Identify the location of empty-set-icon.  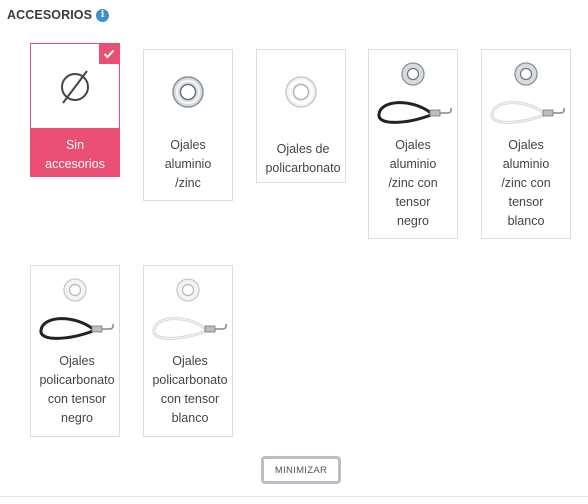
(75, 87).